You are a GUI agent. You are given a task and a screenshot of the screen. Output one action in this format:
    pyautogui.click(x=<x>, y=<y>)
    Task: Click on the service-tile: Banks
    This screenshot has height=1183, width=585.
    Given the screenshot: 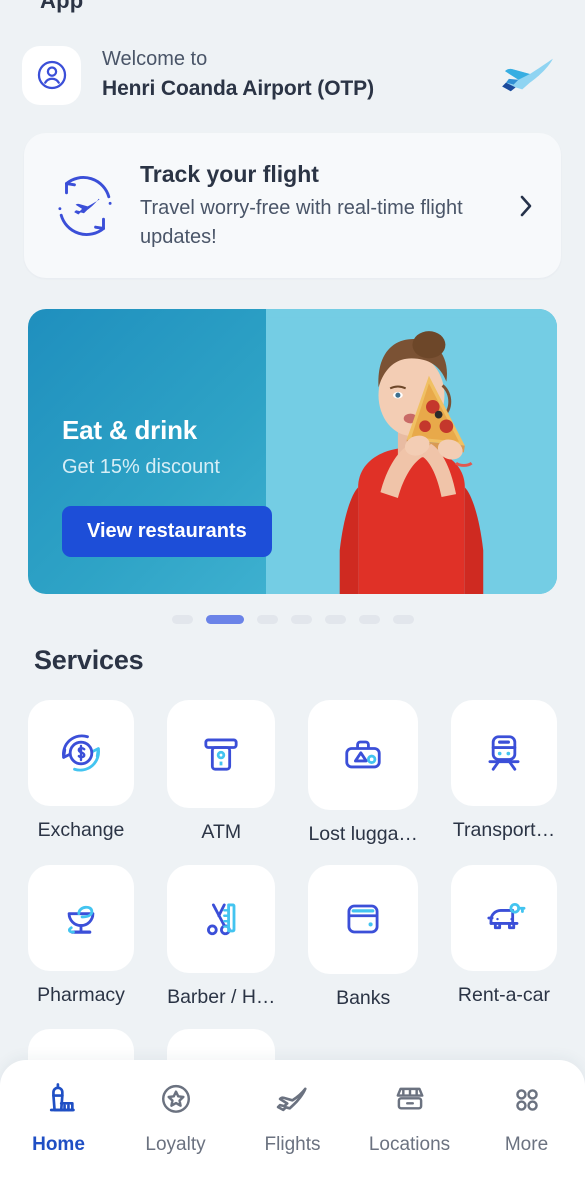 What is the action you would take?
    pyautogui.click(x=363, y=937)
    